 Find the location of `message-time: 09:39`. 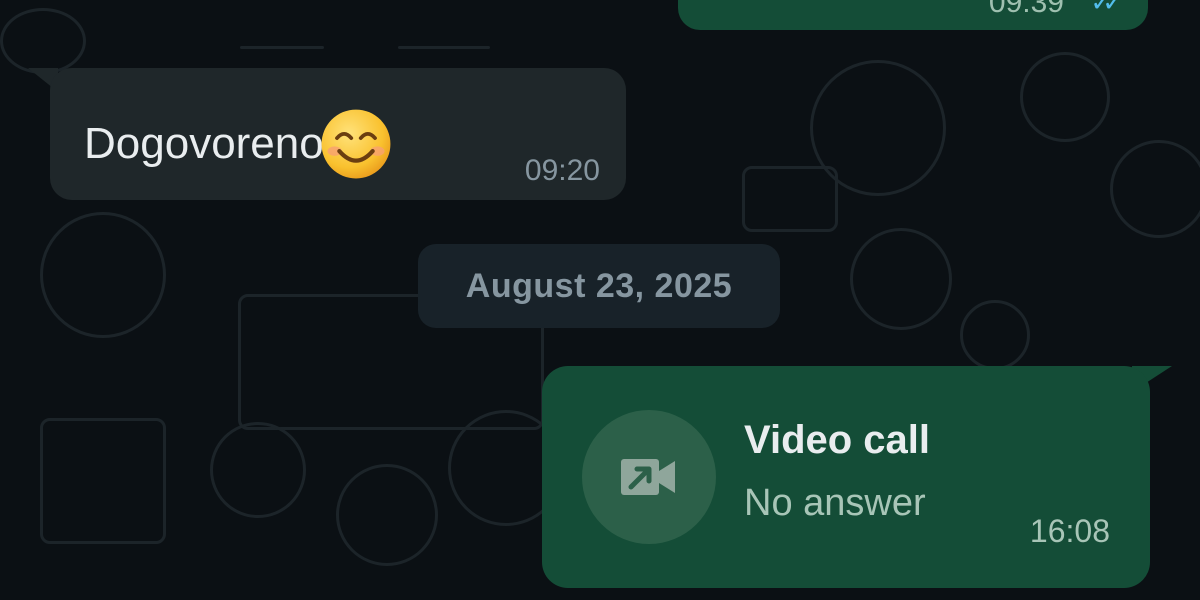

message-time: 09:39 is located at coordinates (1026, 9).